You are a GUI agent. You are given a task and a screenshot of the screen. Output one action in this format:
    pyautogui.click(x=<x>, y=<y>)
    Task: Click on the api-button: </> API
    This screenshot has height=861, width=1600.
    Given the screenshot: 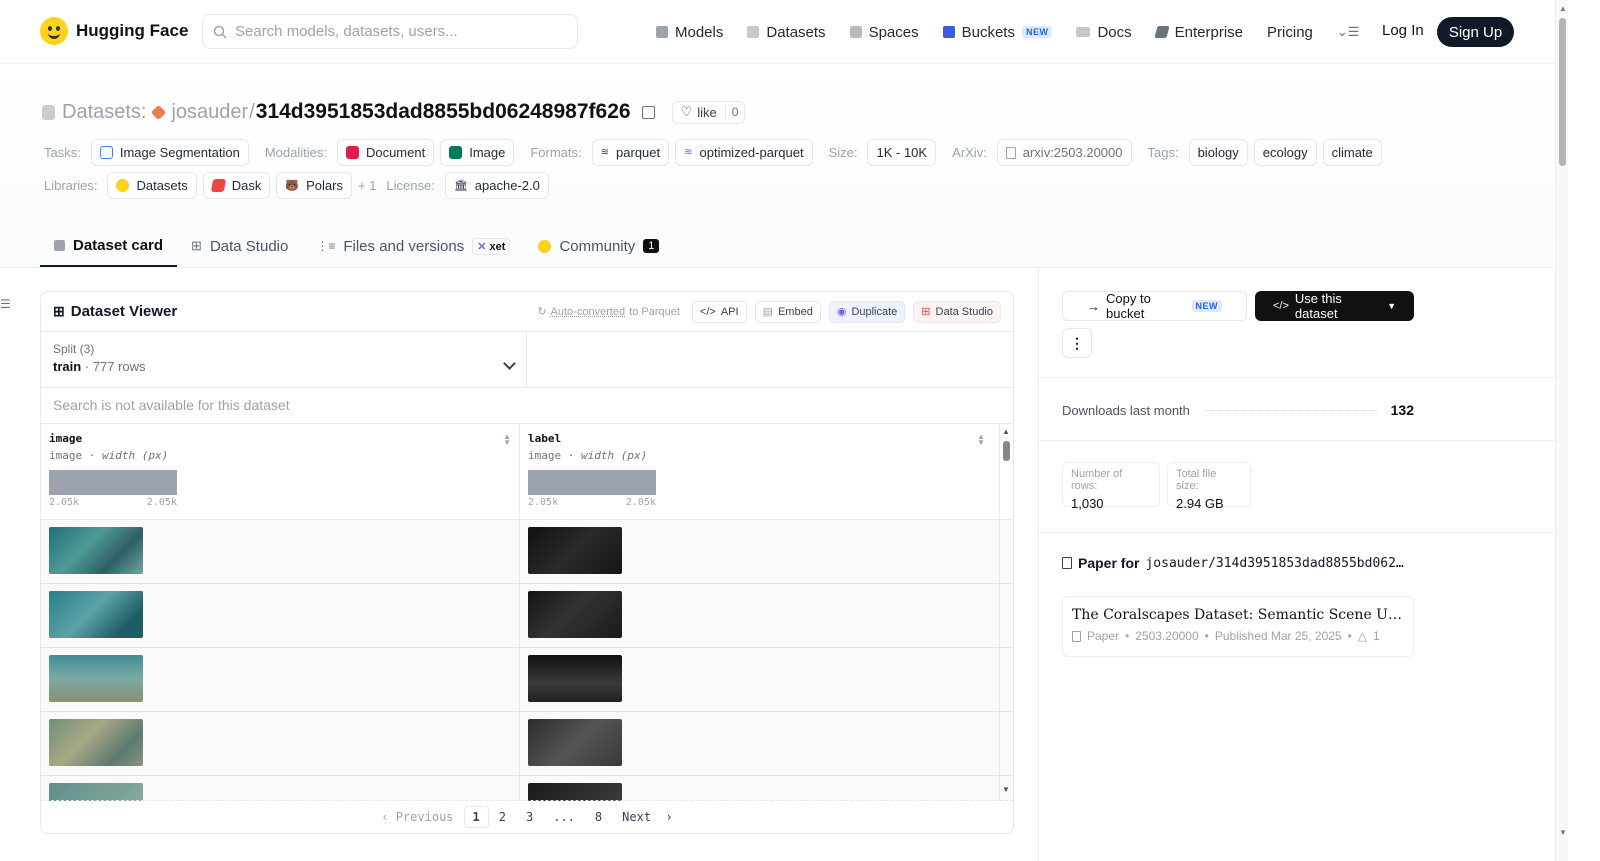 What is the action you would take?
    pyautogui.click(x=719, y=311)
    